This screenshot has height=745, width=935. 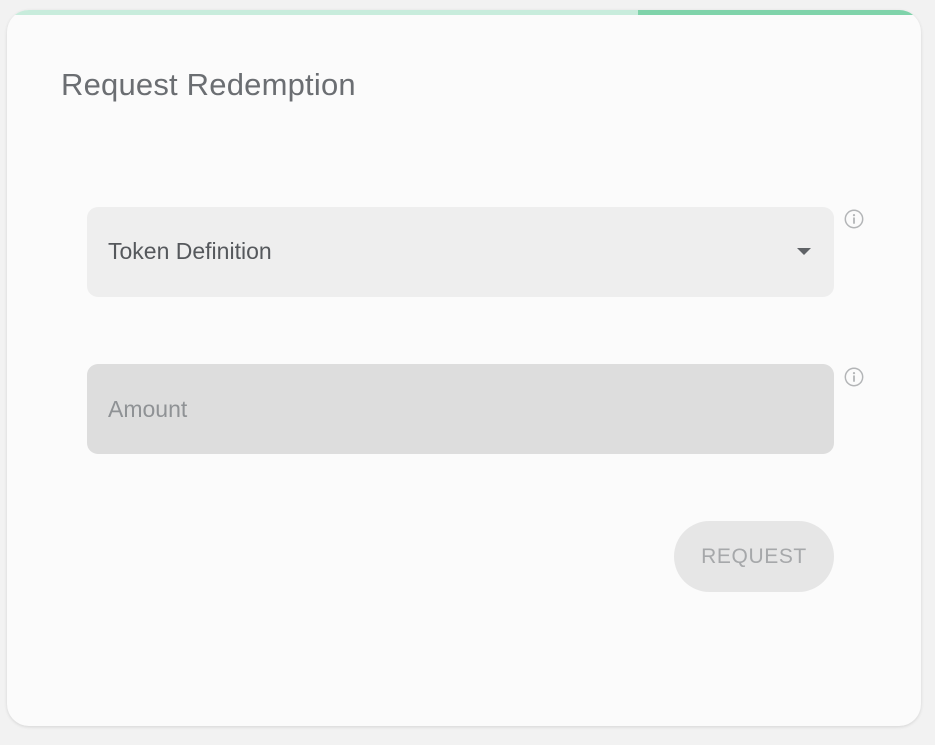 I want to click on amount-field, so click(x=460, y=409).